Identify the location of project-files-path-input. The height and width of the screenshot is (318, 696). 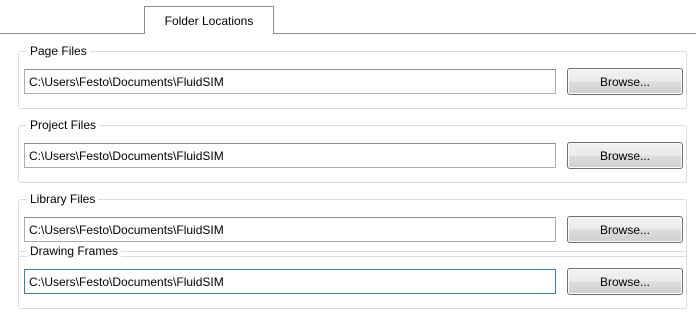
(290, 155).